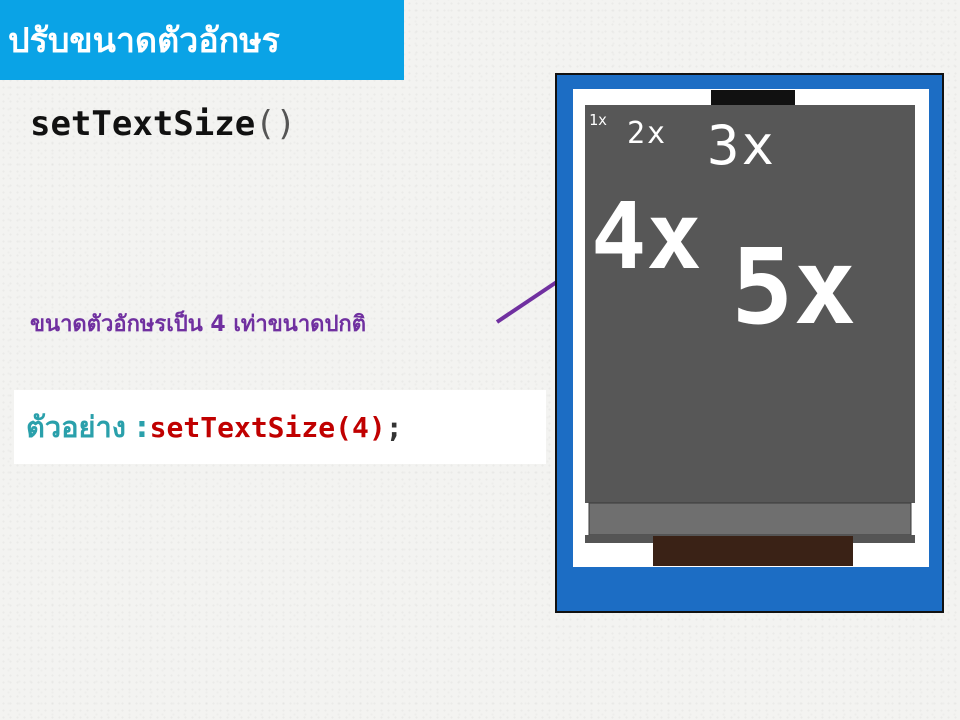  Describe the element at coordinates (267, 427) in the screenshot. I see `example-code-call: setTextSize(4)` at that location.